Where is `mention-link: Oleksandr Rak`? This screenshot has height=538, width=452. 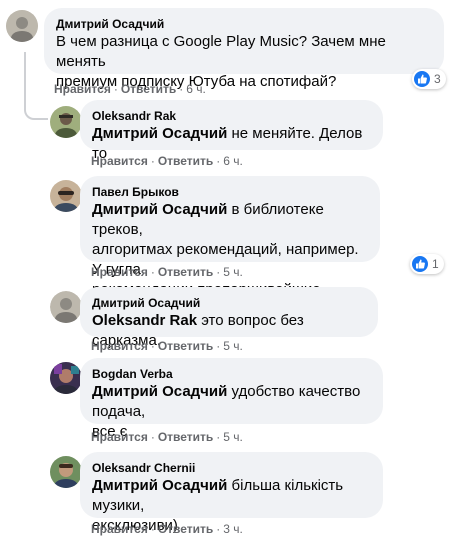
mention-link: Oleksandr Rak is located at coordinates (144, 320).